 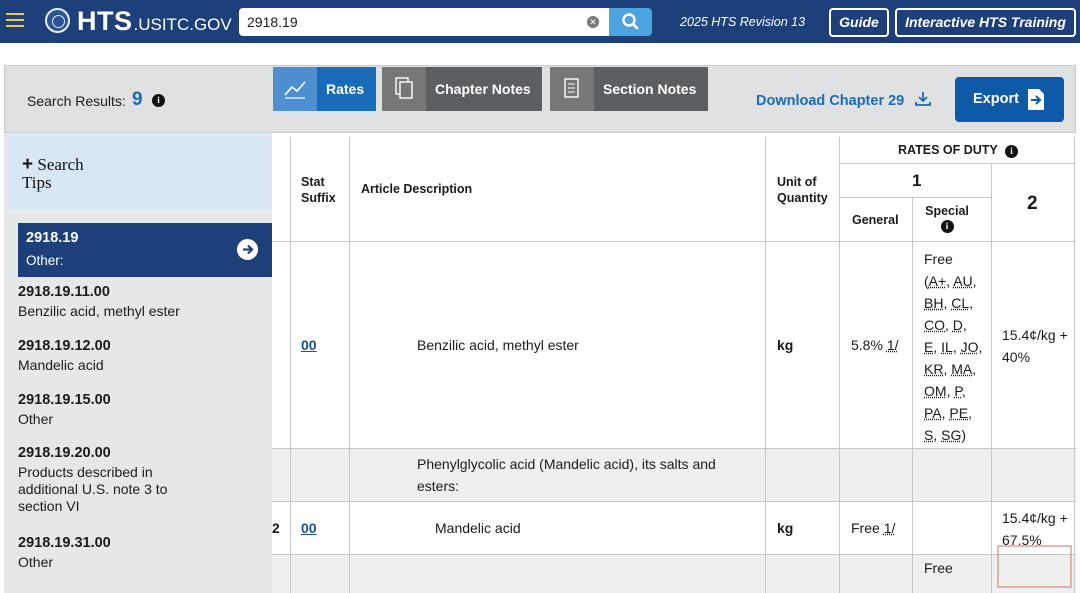 What do you see at coordinates (951, 435) in the screenshot?
I see `program-link: SG` at bounding box center [951, 435].